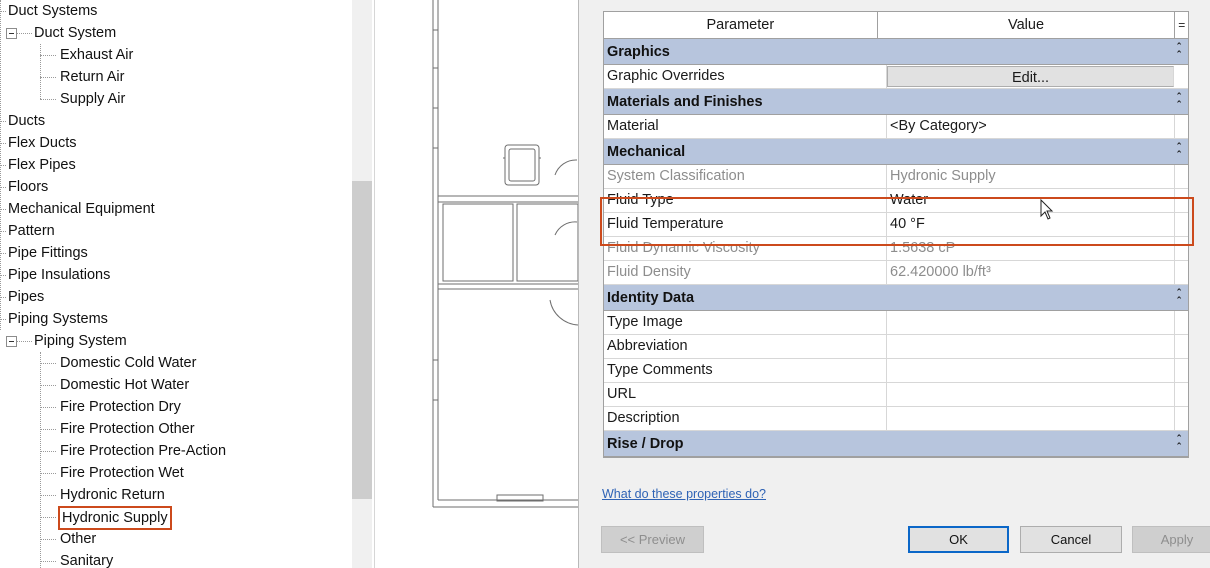 The image size is (1210, 568). What do you see at coordinates (896, 152) in the screenshot?
I see `group-header: Mechanical ˆ ˆ` at bounding box center [896, 152].